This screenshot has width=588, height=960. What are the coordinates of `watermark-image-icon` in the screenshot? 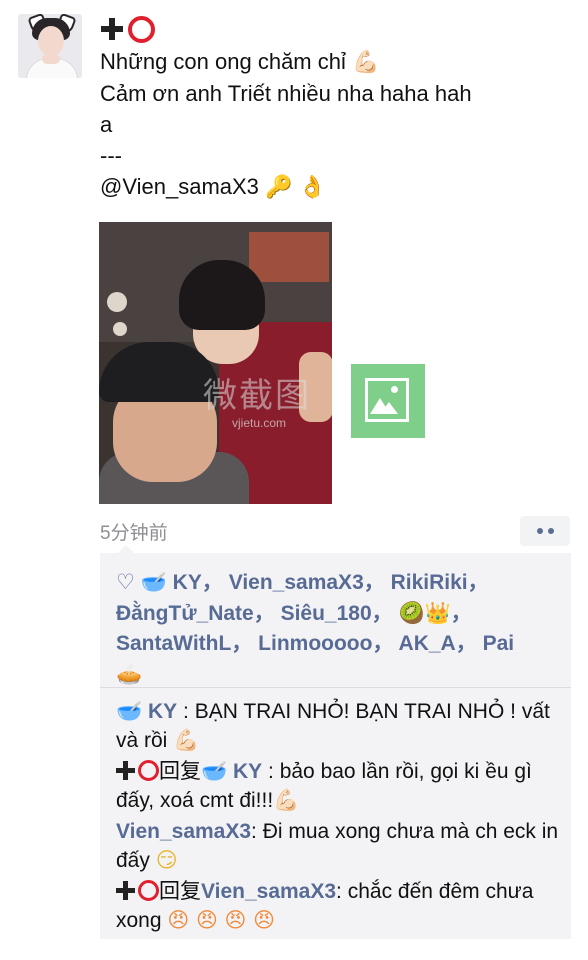 It's located at (388, 401).